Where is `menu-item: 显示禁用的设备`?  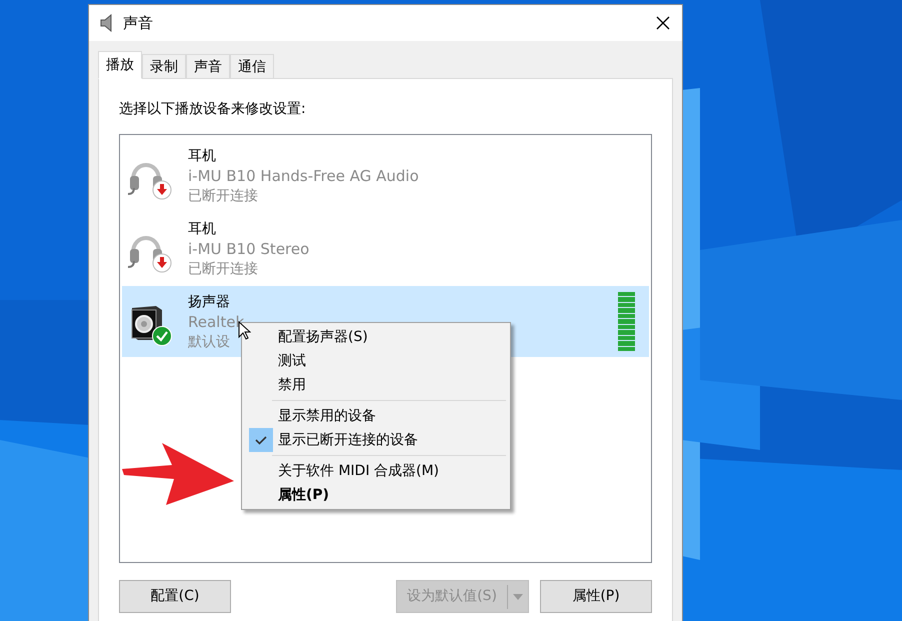 menu-item: 显示禁用的设备 is located at coordinates (376, 416).